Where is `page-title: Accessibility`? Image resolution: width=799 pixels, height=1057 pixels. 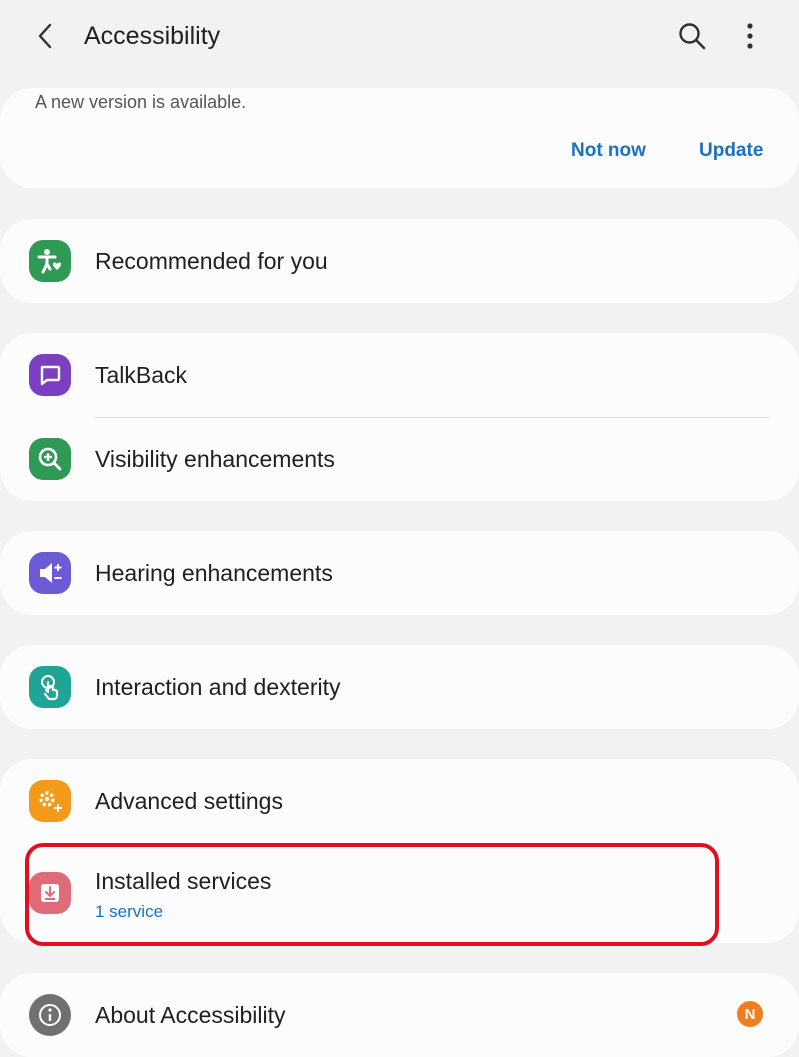 page-title: Accessibility is located at coordinates (152, 36).